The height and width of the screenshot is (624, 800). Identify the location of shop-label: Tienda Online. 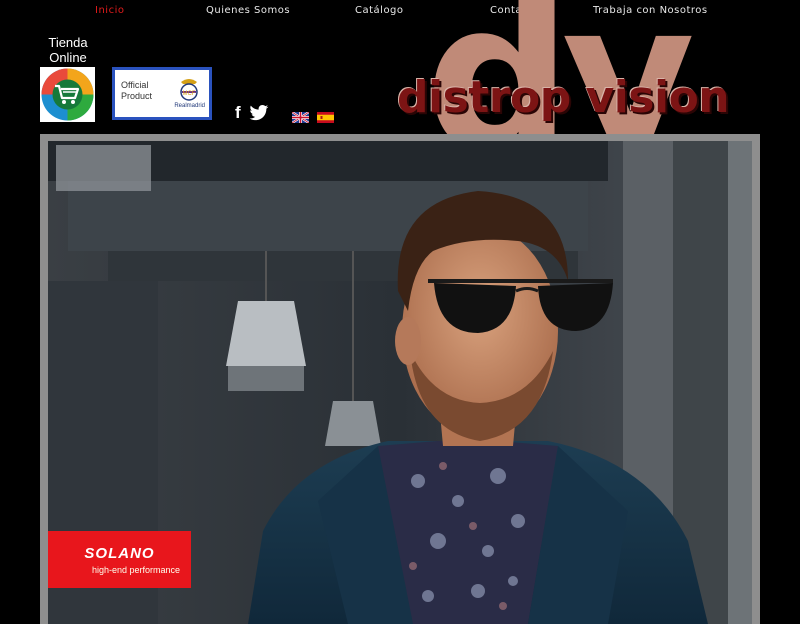
(68, 50).